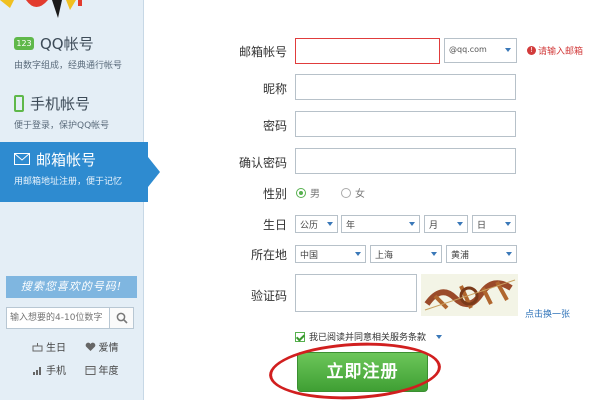 This screenshot has height=403, width=600. What do you see at coordinates (71, 287) in the screenshot?
I see `search-panel-title: 搜索您喜欢的号码!` at bounding box center [71, 287].